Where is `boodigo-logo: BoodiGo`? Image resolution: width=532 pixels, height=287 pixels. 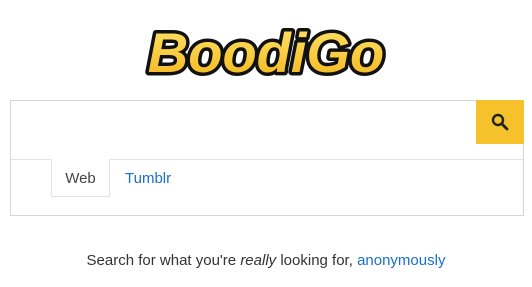 boodigo-logo: BoodiGo is located at coordinates (265, 53).